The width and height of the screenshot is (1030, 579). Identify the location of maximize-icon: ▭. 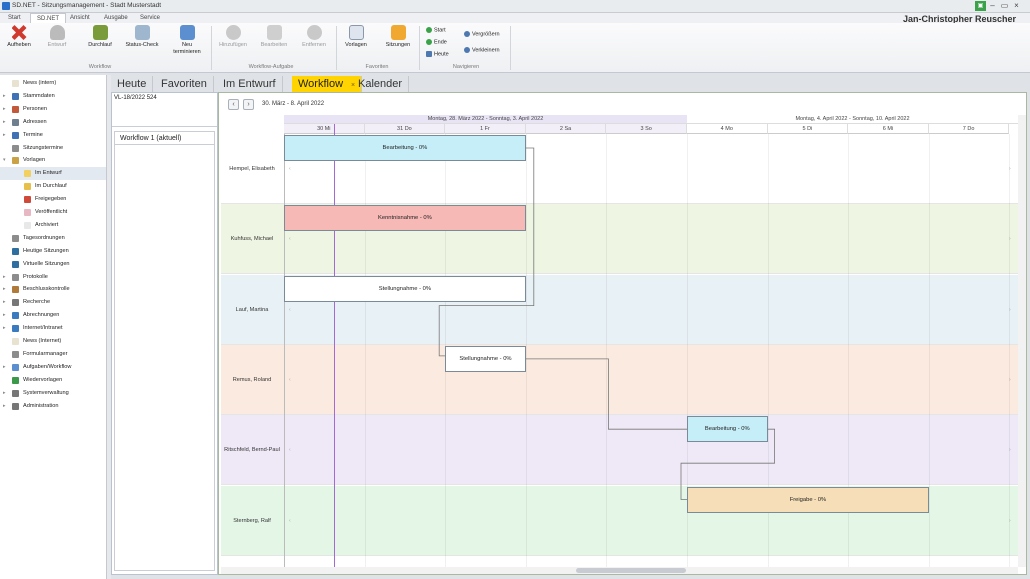
(1004, 6).